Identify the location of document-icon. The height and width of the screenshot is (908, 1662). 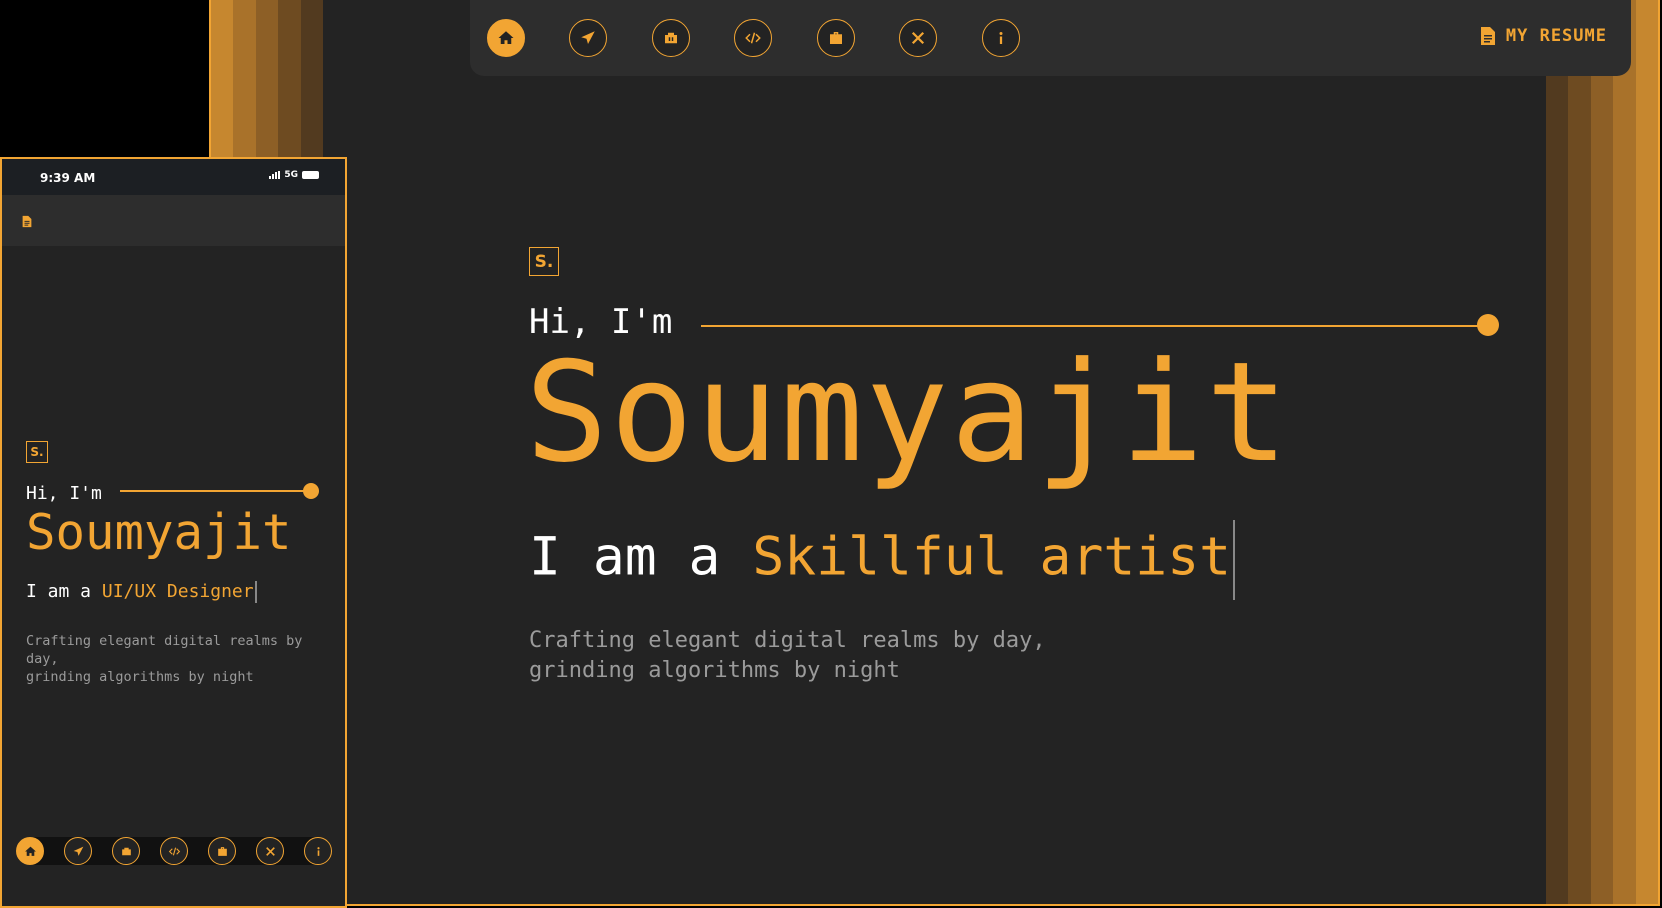
(1487, 36).